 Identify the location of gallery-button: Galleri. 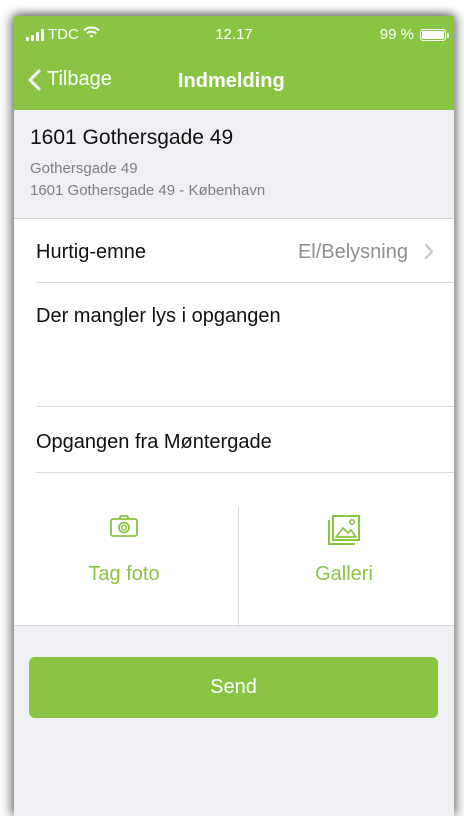
(344, 550).